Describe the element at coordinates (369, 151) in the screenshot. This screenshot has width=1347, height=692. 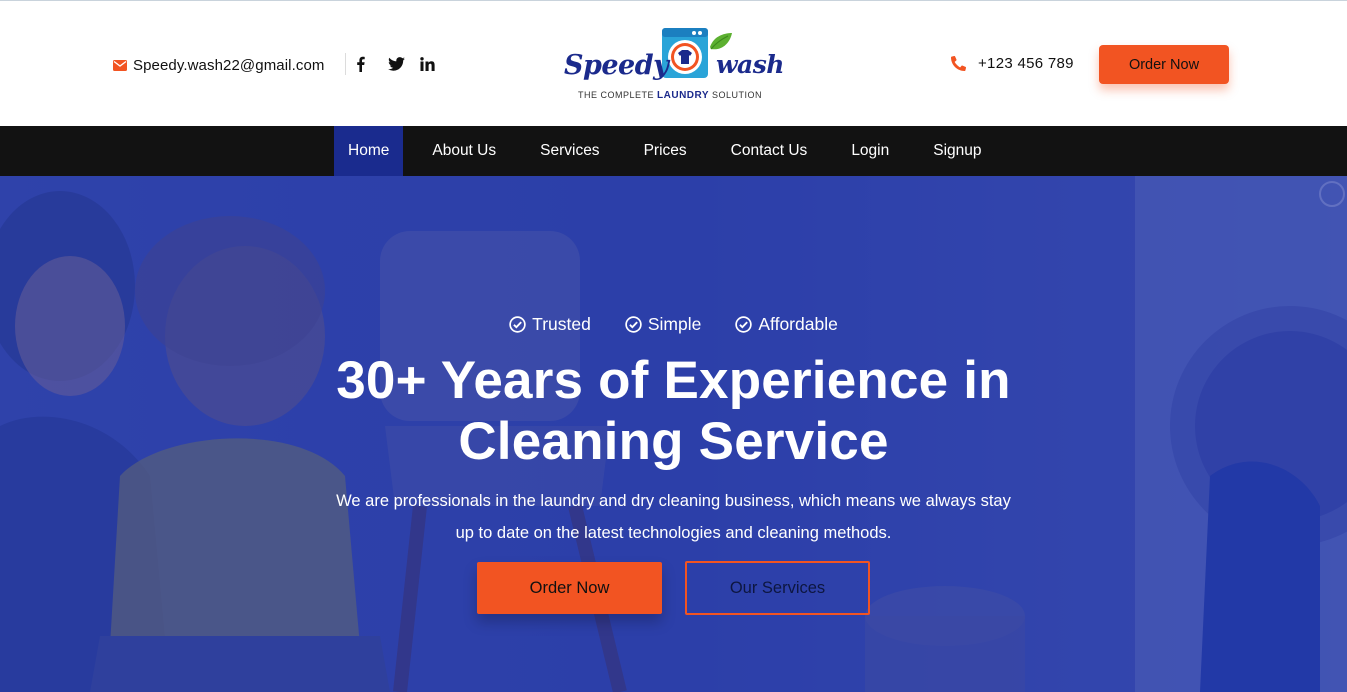
I see `nav-item-home: Home` at that location.